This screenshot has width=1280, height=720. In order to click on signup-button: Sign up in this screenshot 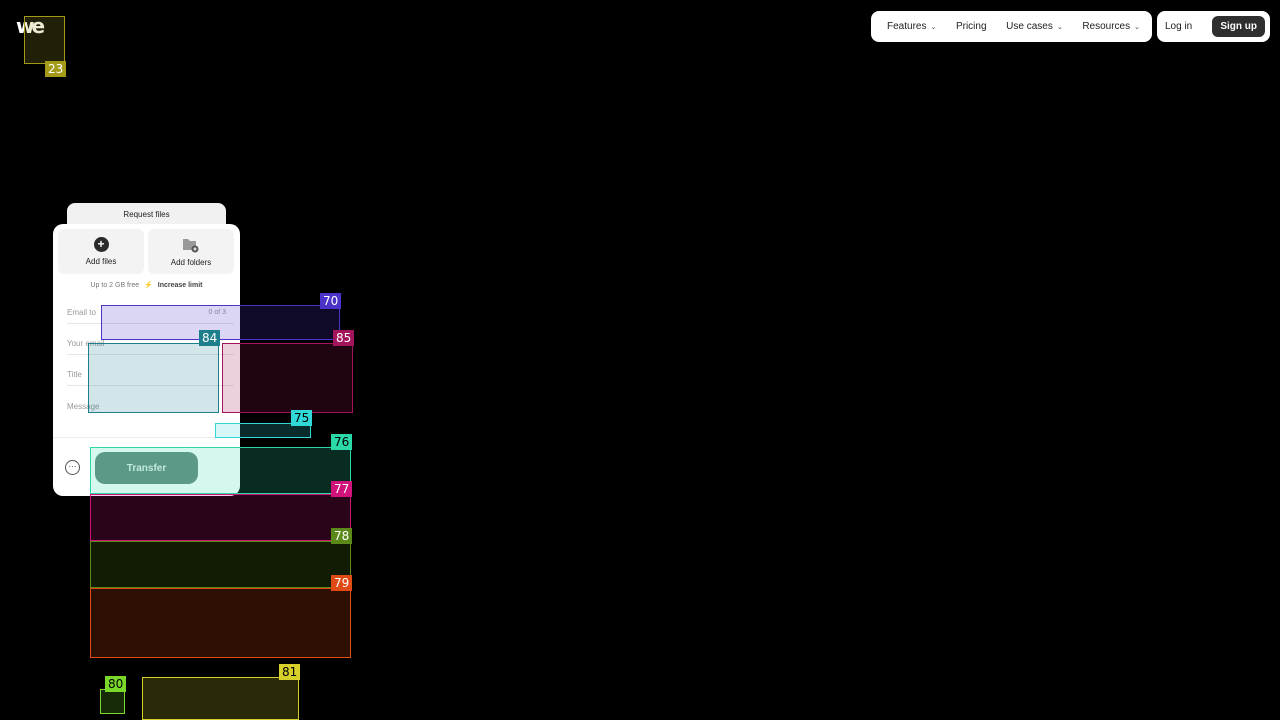, I will do `click(1238, 26)`.